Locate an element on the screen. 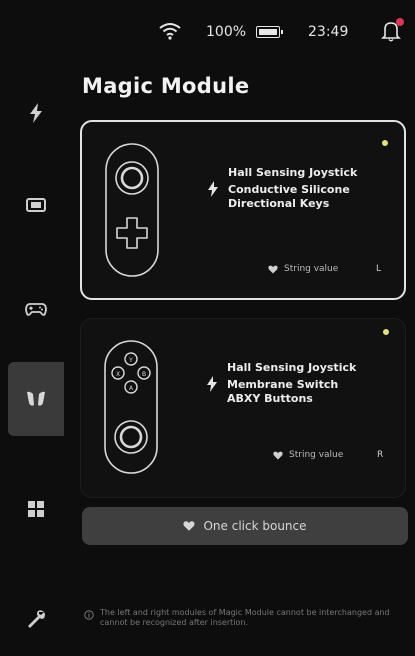 The height and width of the screenshot is (656, 415). info-icon is located at coordinates (89, 615).